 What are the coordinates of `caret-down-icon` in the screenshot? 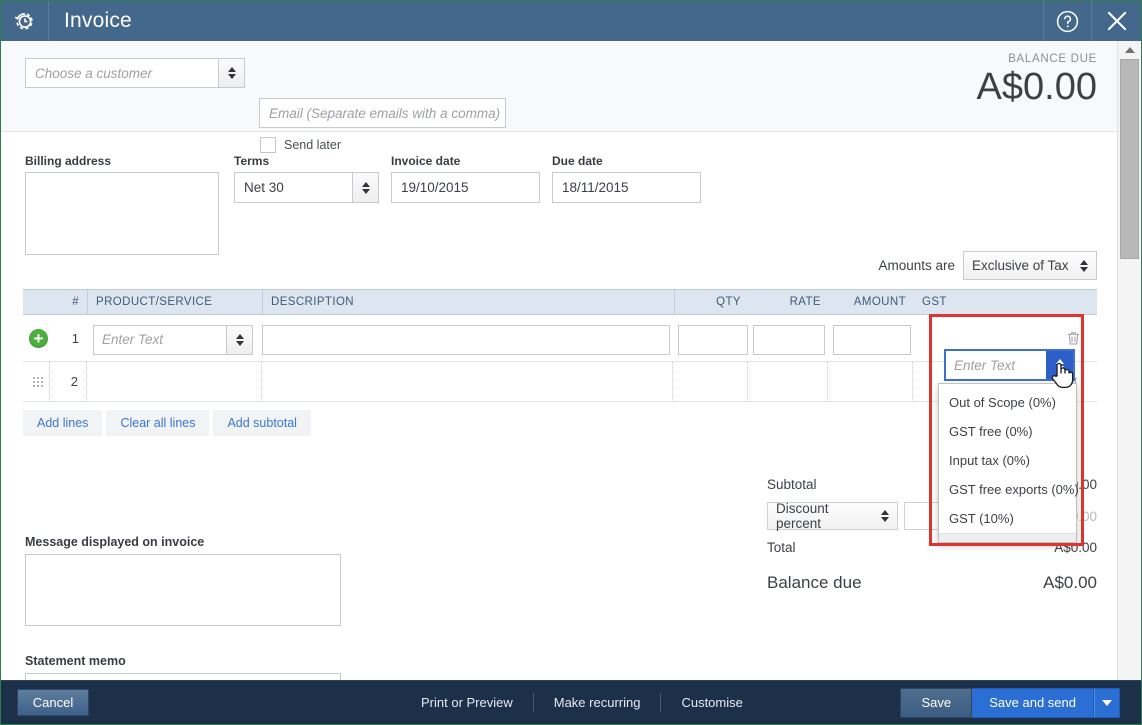 It's located at (1107, 702).